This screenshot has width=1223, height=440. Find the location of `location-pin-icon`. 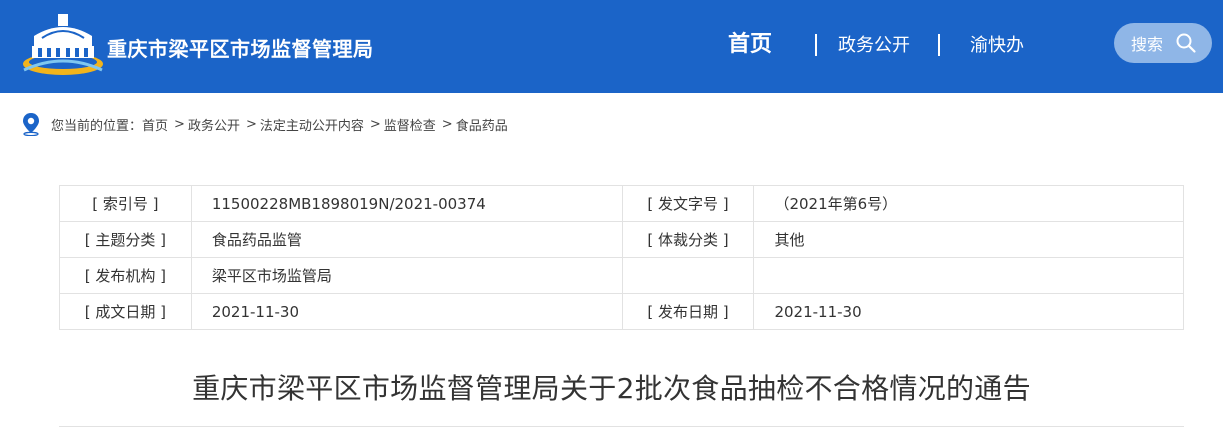

location-pin-icon is located at coordinates (31, 124).